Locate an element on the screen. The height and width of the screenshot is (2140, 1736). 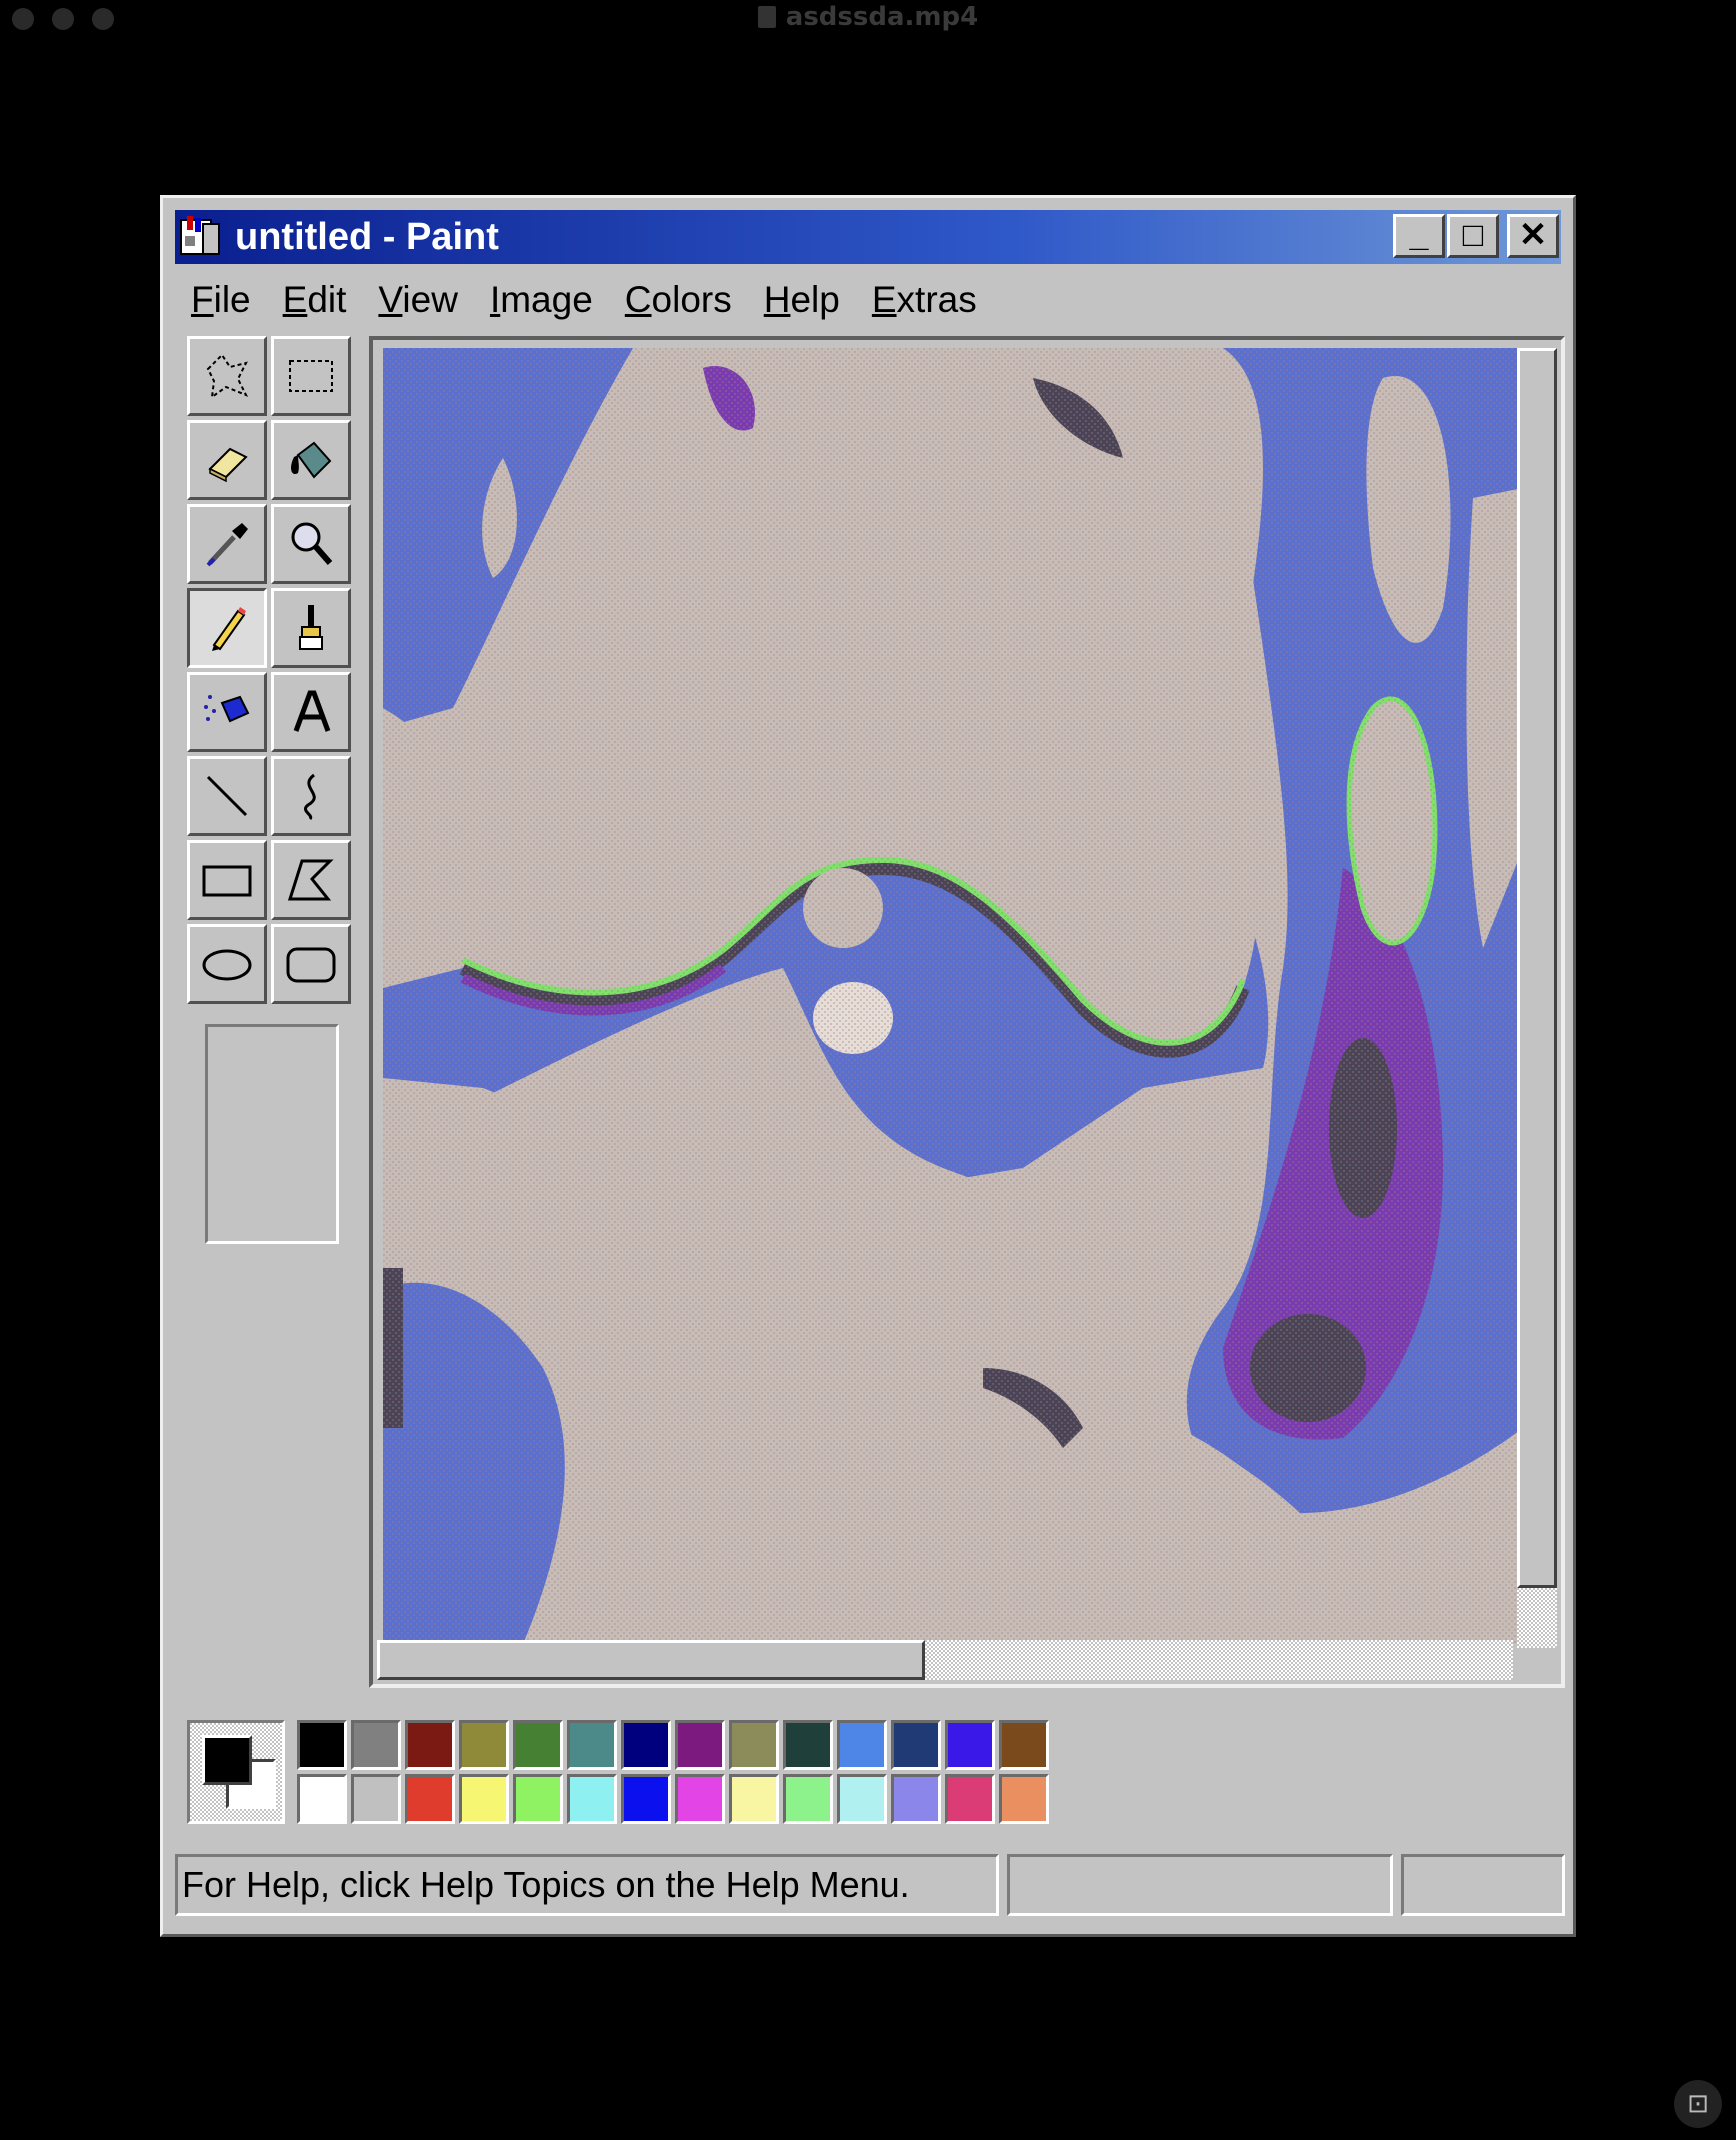
polygon-icon is located at coordinates (310, 880).